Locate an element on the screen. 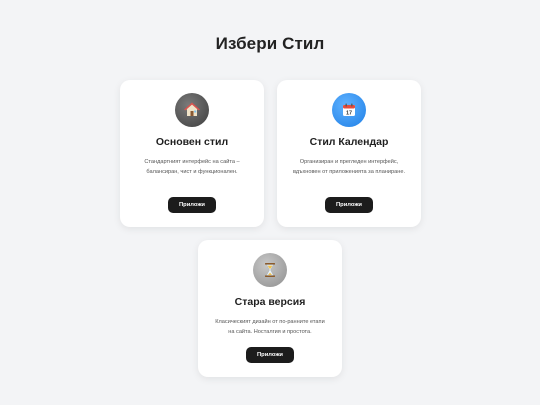 The width and height of the screenshot is (540, 405). hourglass-icon is located at coordinates (270, 270).